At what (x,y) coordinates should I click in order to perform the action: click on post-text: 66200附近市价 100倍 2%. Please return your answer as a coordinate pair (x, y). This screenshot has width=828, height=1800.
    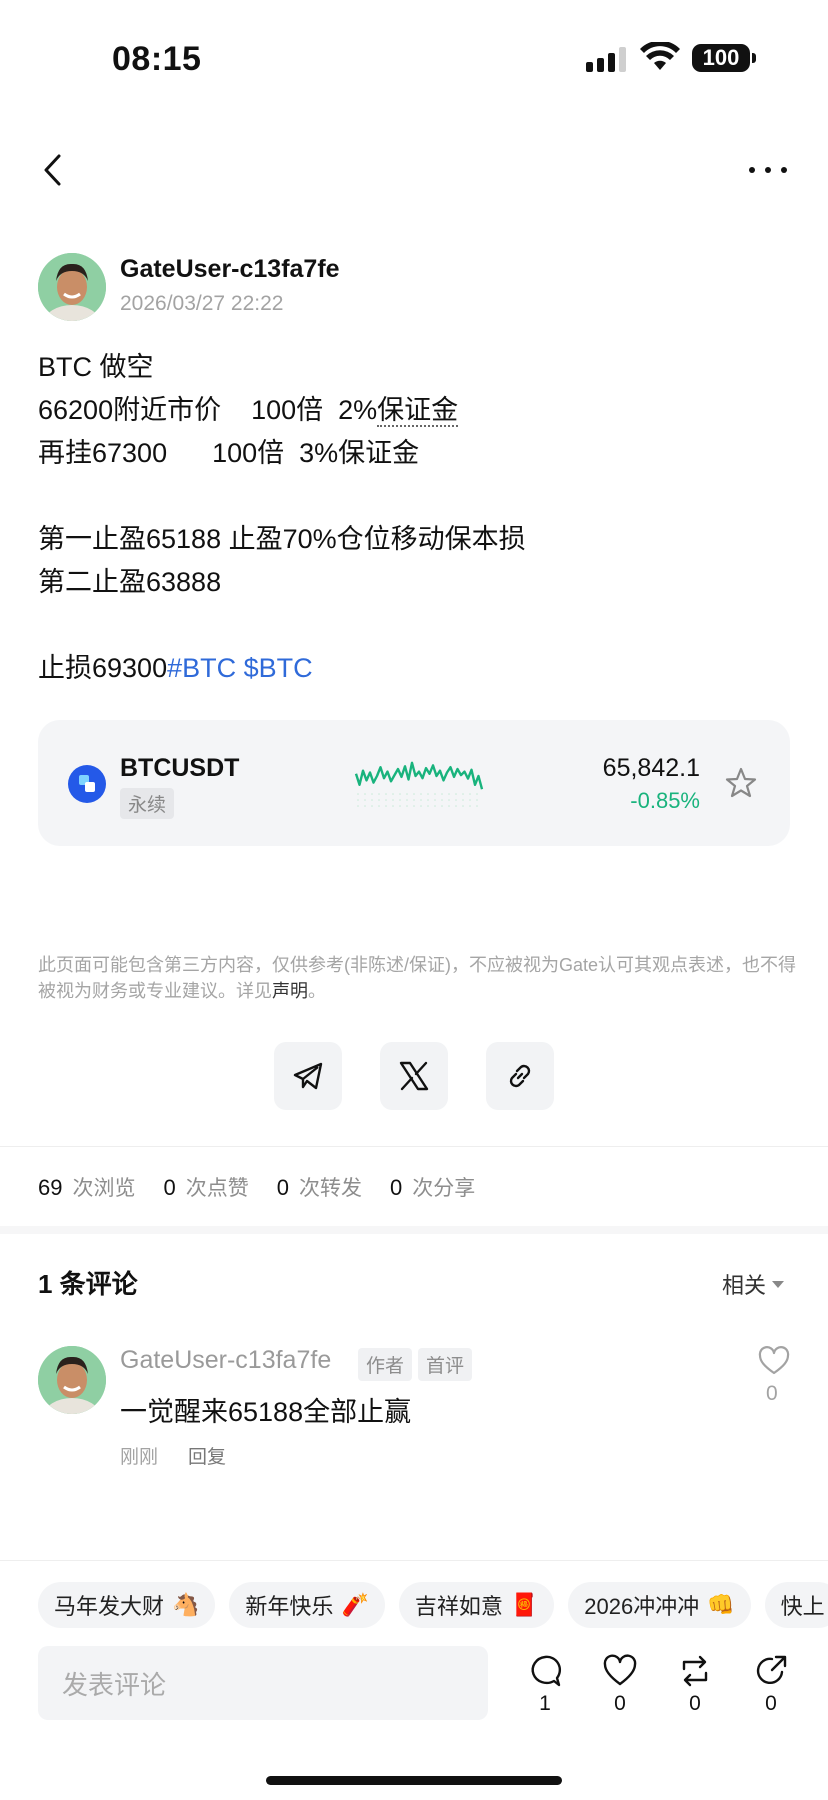
    Looking at the image, I should click on (208, 410).